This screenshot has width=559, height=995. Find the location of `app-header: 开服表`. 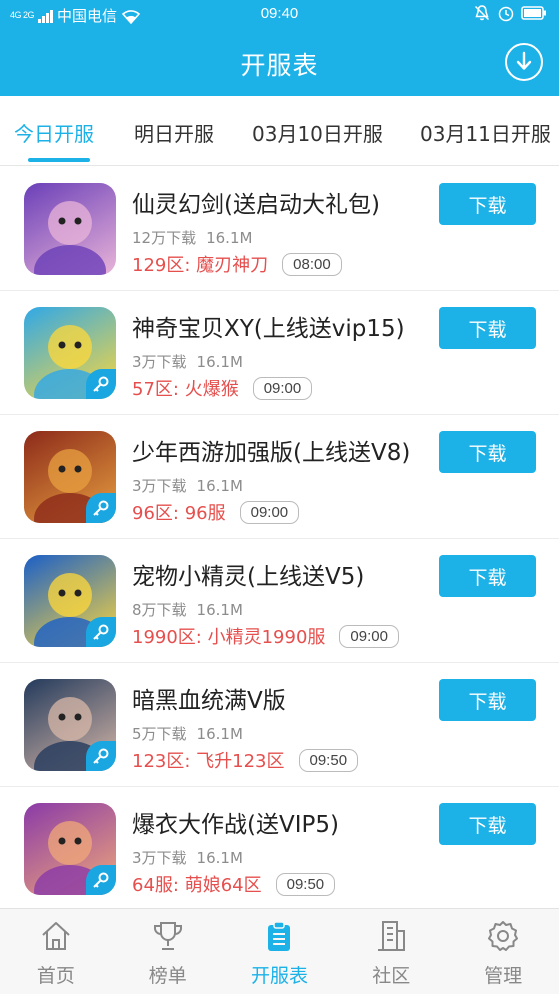

app-header: 开服表 is located at coordinates (279, 63).